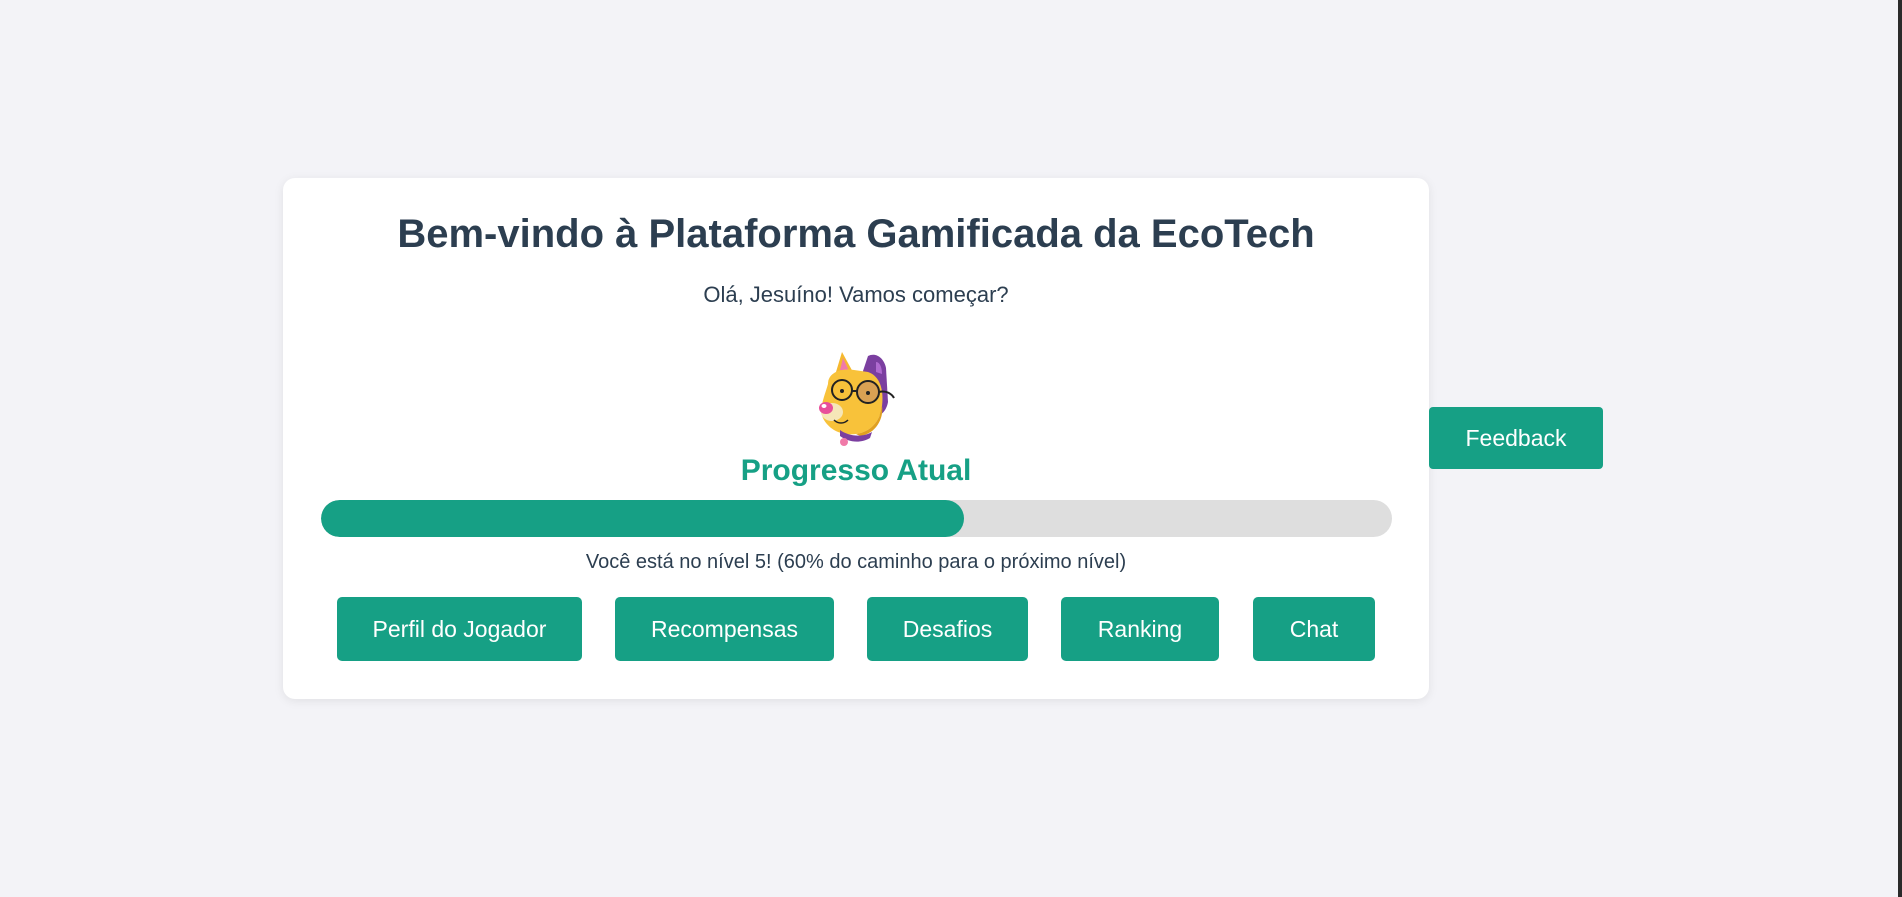 This screenshot has width=1902, height=897. Describe the element at coordinates (724, 629) in the screenshot. I see `rewards-button: Recompensas` at that location.